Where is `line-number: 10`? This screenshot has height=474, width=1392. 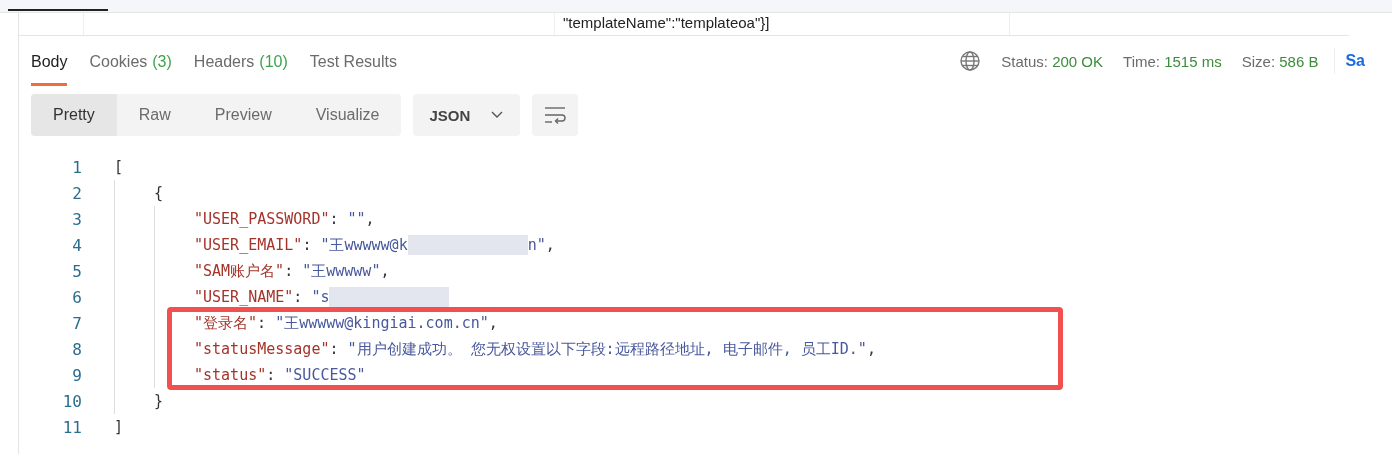 line-number: 10 is located at coordinates (72, 401).